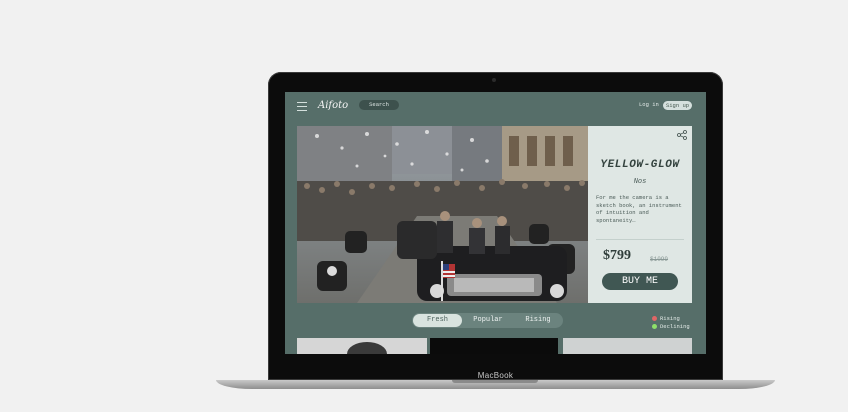 This screenshot has width=848, height=412. What do you see at coordinates (659, 259) in the screenshot?
I see `product-old-price: $1099` at bounding box center [659, 259].